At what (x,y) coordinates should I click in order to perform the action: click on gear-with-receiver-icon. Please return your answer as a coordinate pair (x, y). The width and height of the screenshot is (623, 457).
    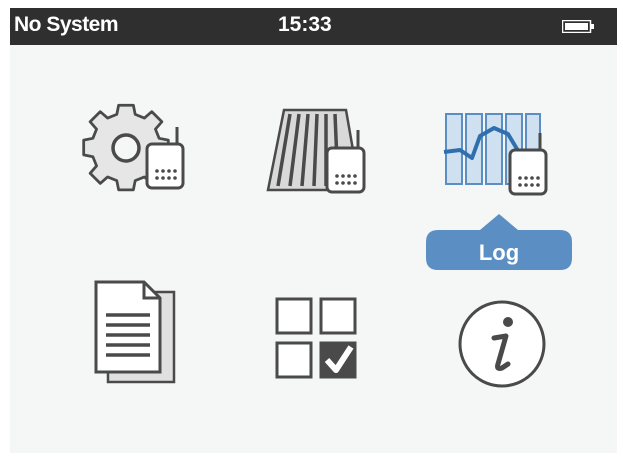
    Looking at the image, I should click on (133, 147).